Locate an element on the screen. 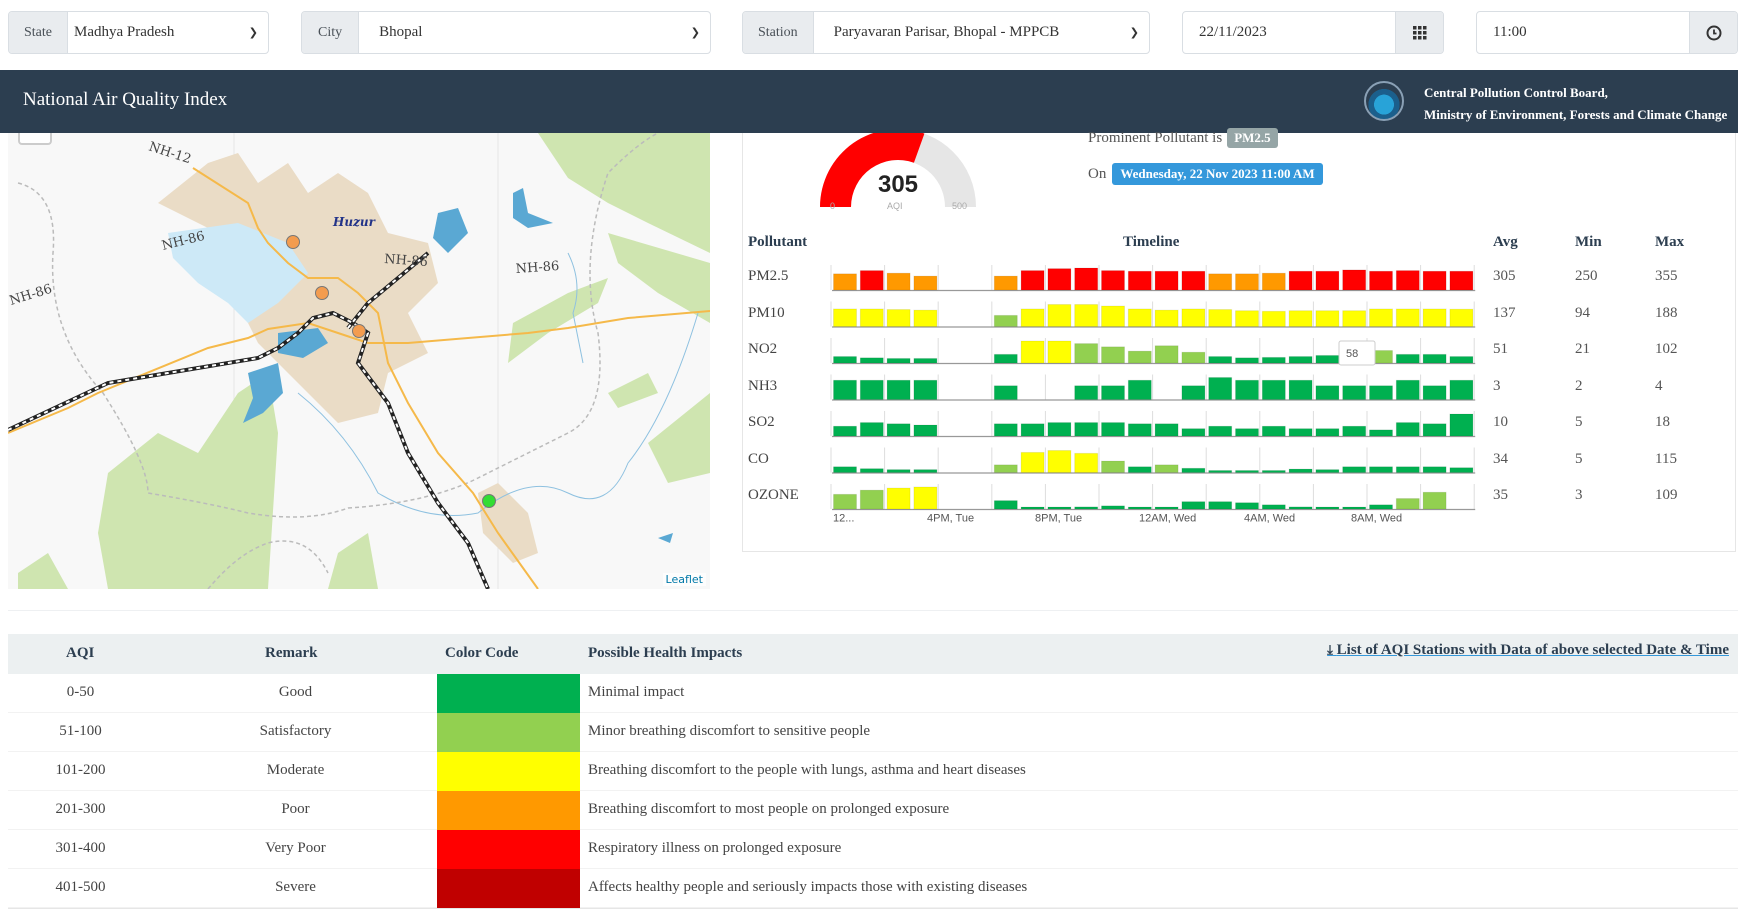  station-marker-selected is located at coordinates (489, 501).